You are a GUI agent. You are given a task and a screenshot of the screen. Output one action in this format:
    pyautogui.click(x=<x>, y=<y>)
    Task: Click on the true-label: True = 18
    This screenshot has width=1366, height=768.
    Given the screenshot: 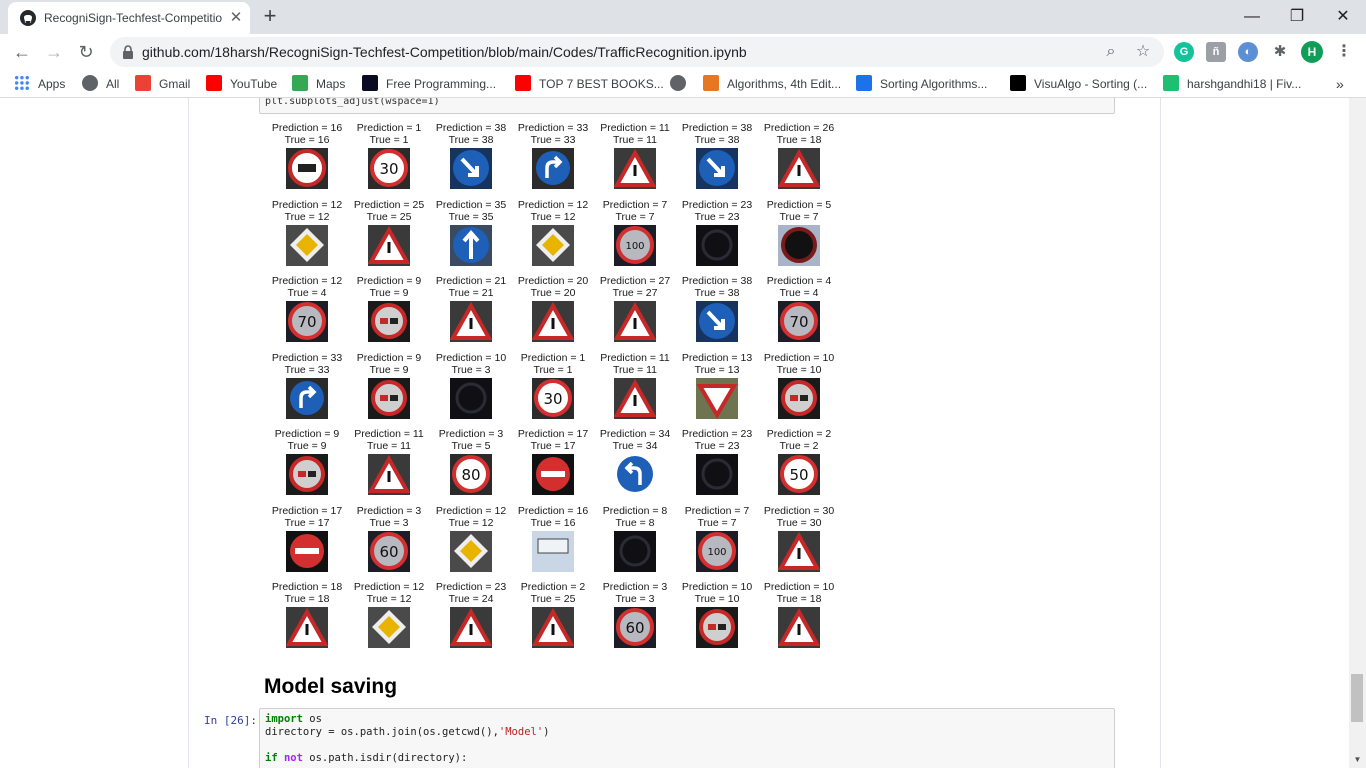 What is the action you would take?
    pyautogui.click(x=799, y=599)
    